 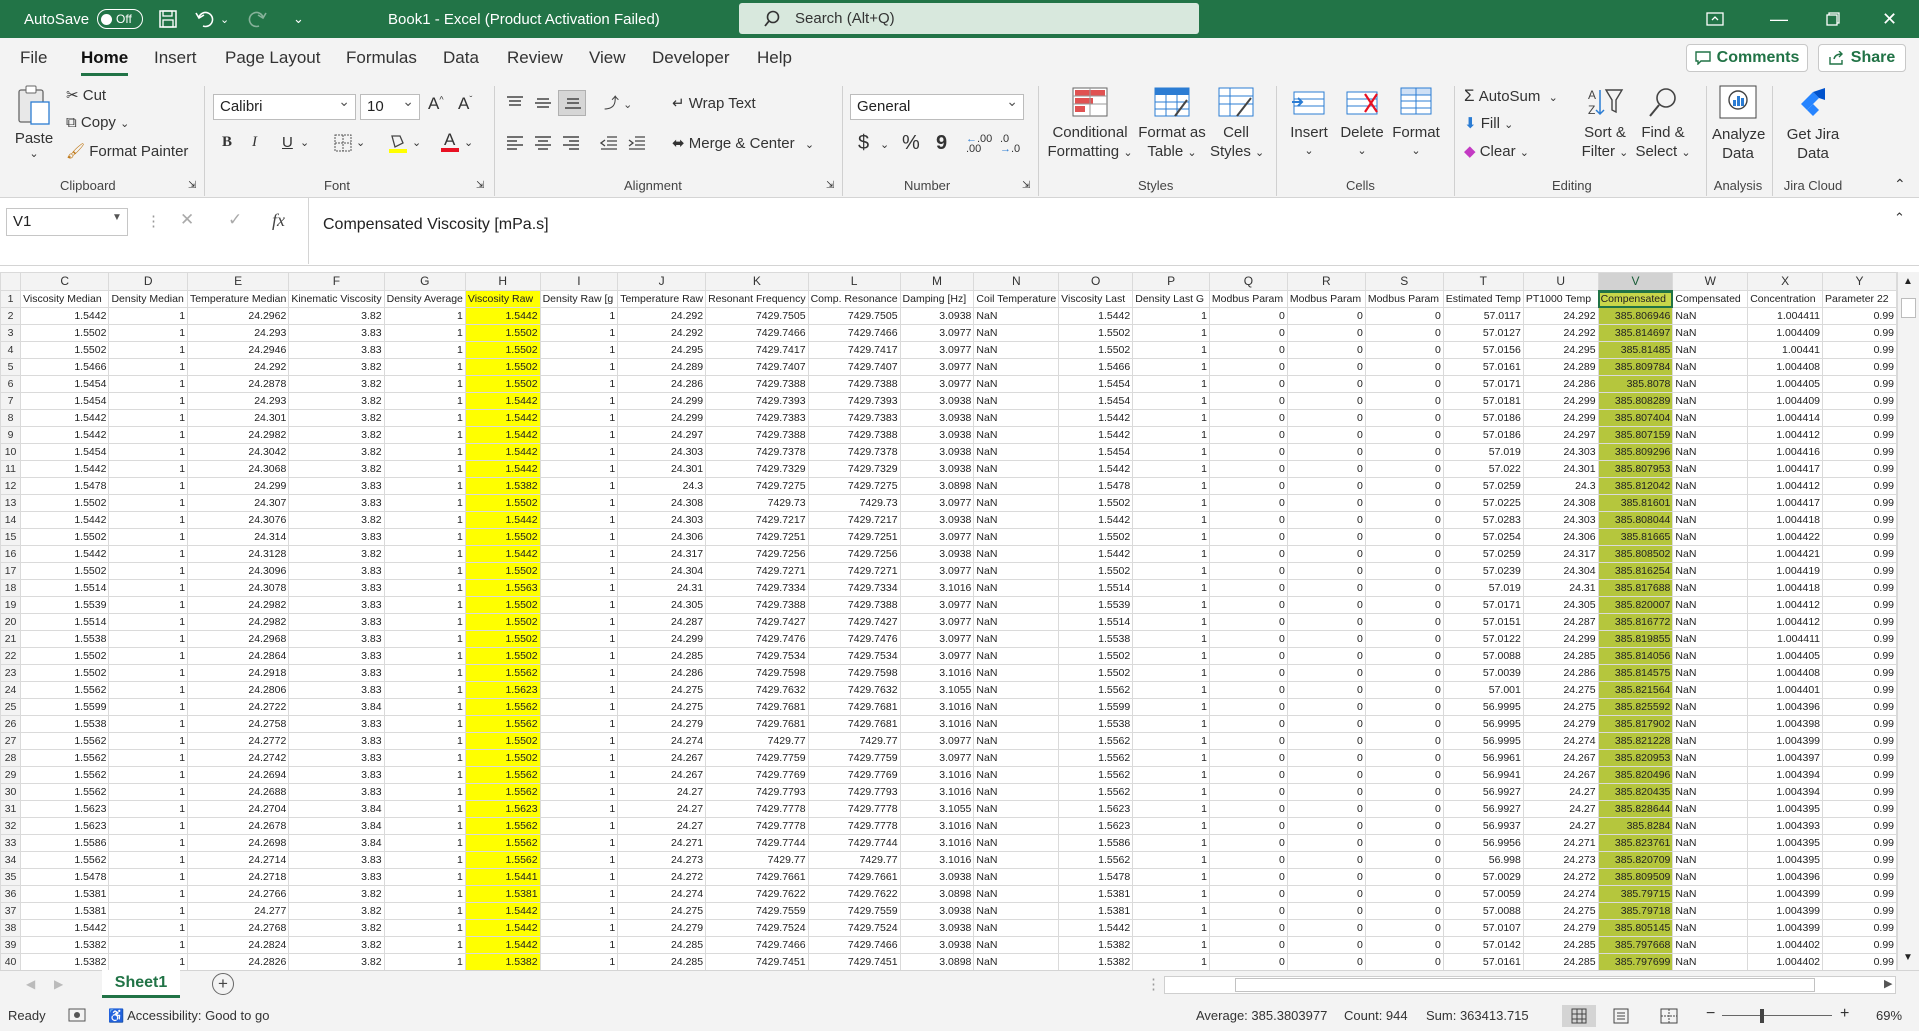 I want to click on enter-icon: ✓, so click(x=235, y=220).